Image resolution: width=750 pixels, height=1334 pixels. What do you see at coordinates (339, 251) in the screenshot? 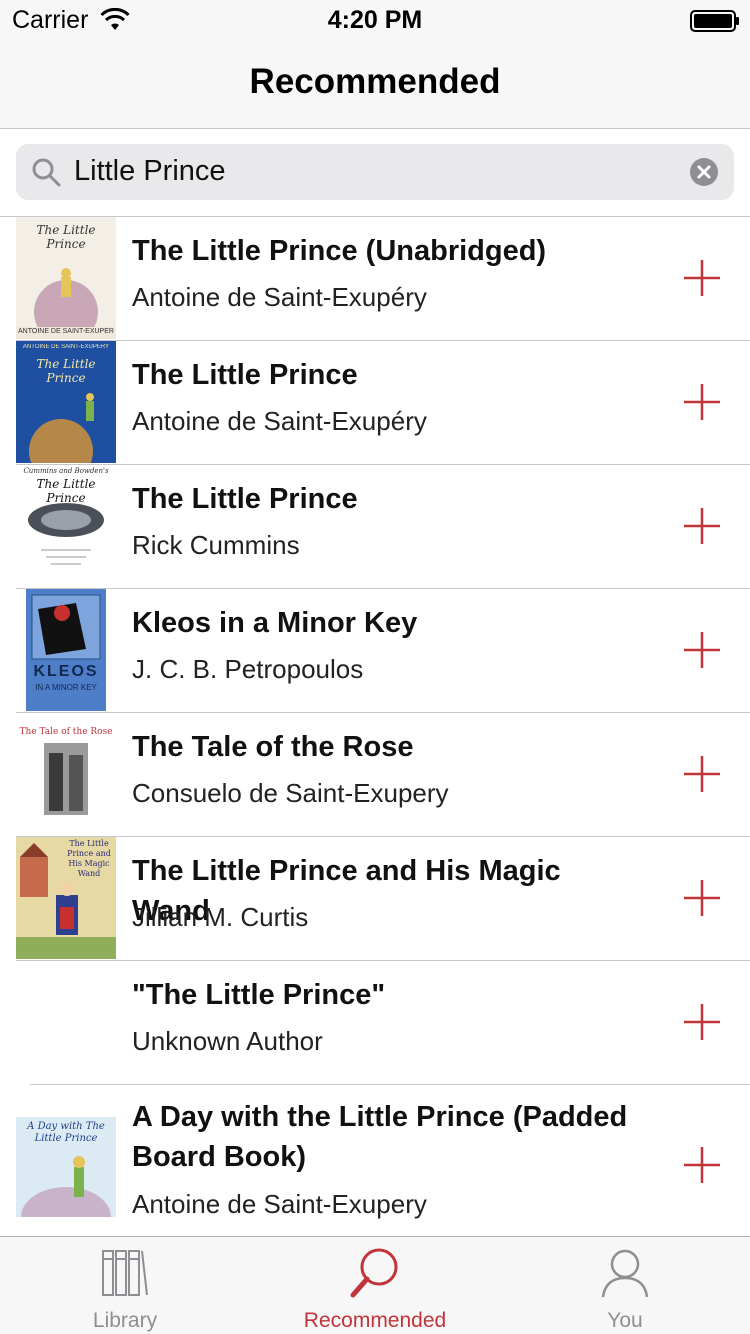
I see `book-title: The Little Prince (Unabridged)` at bounding box center [339, 251].